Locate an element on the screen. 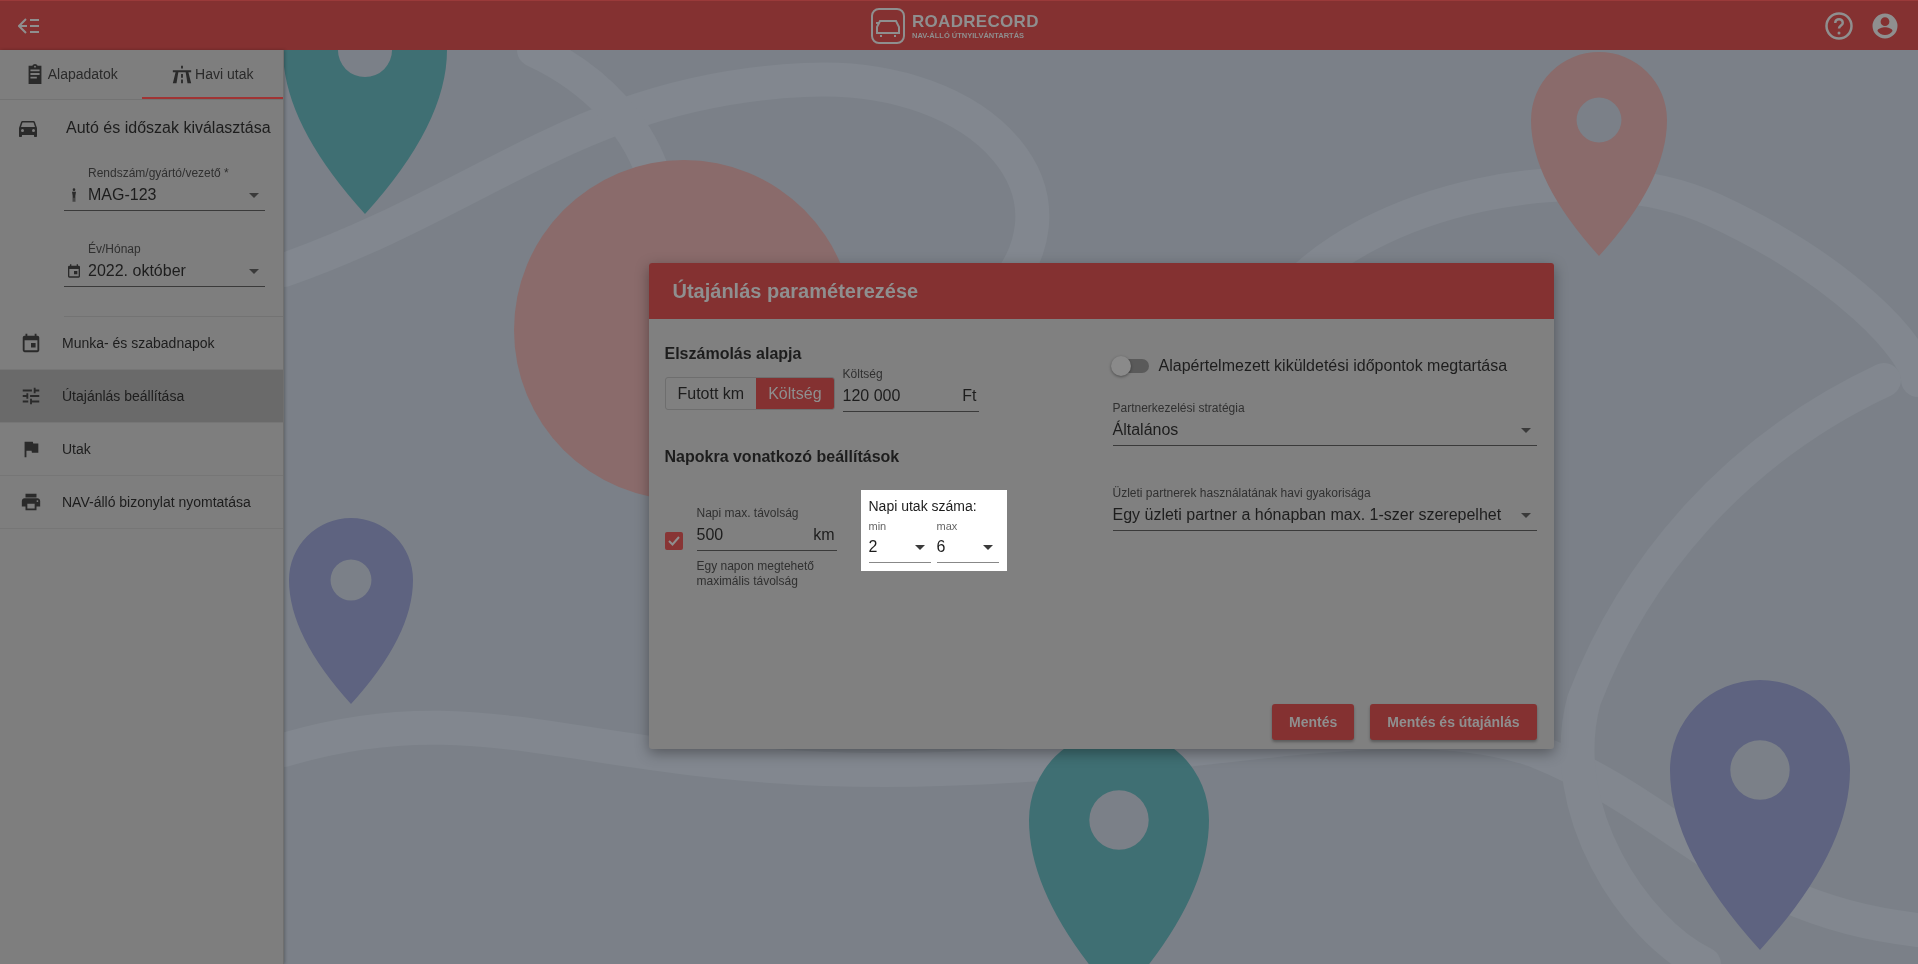  select-field: Egy üzleti partner a hónapban max. 1-szer szerepelhet is located at coordinates (1324, 518).